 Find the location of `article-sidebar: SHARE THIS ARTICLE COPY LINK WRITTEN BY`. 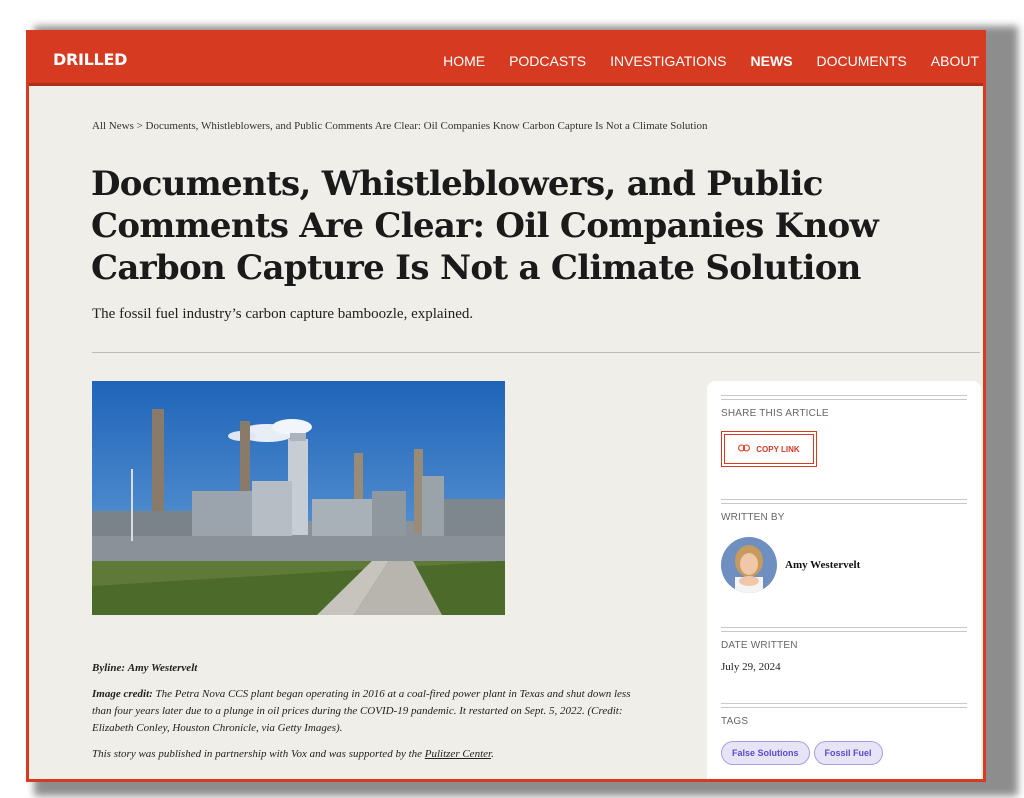

article-sidebar: SHARE THIS ARTICLE COPY LINK WRITTEN BY is located at coordinates (844, 580).